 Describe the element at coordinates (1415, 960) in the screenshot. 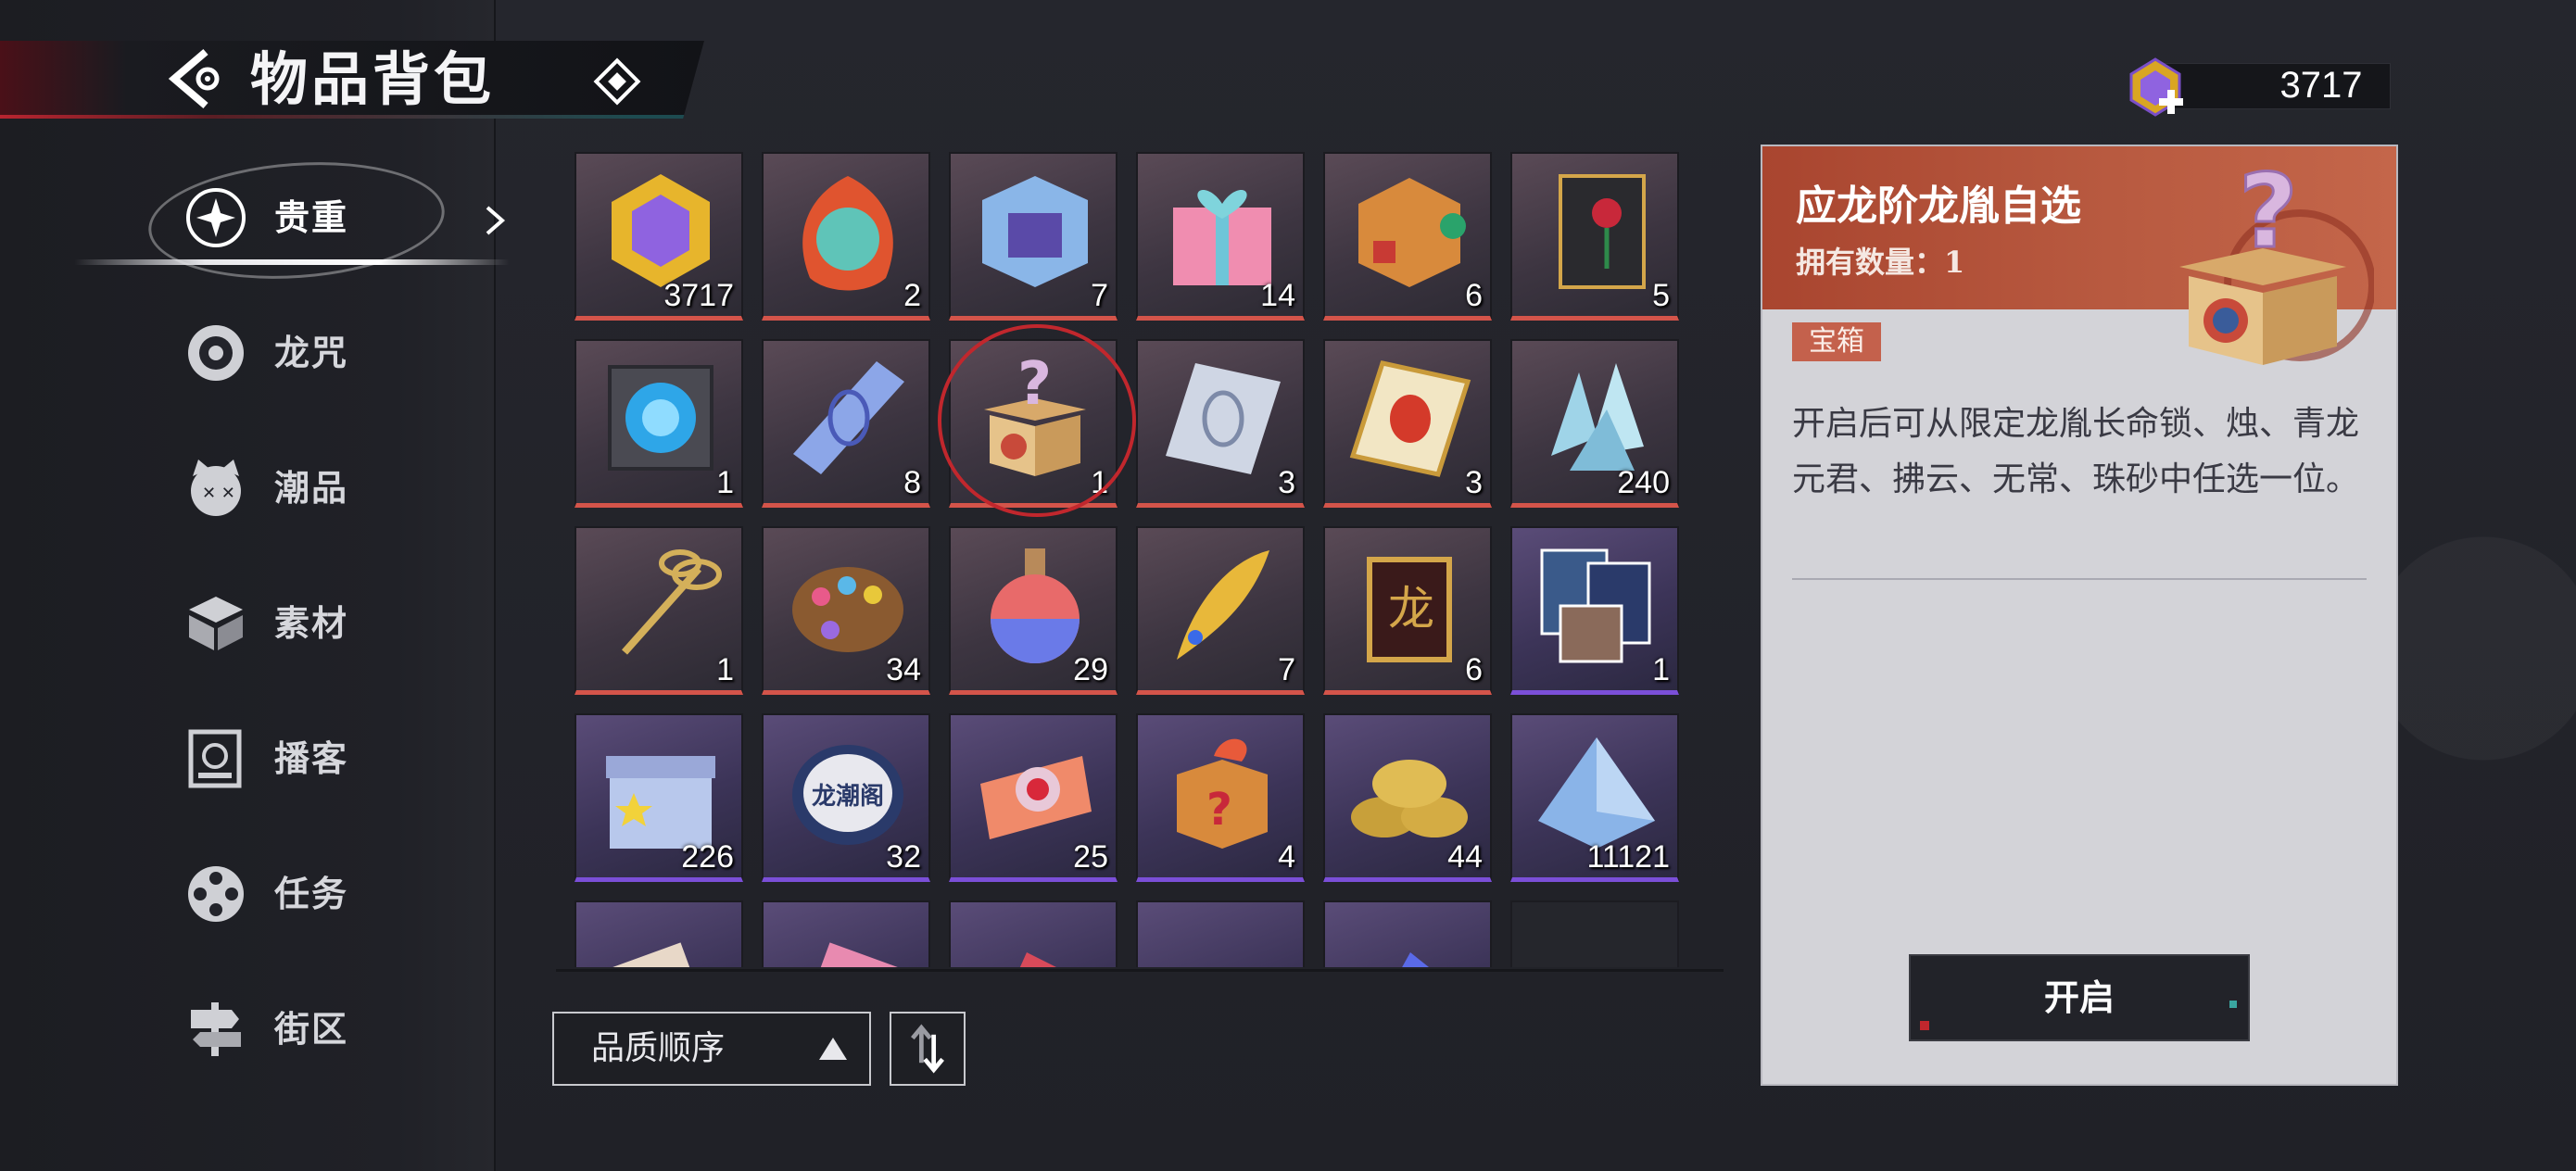

I see `blue-shard-icon` at that location.